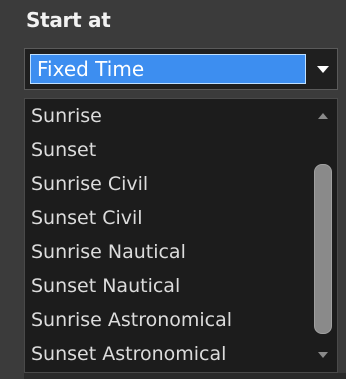  Describe the element at coordinates (323, 116) in the screenshot. I see `scroll-up-arrow-icon` at that location.